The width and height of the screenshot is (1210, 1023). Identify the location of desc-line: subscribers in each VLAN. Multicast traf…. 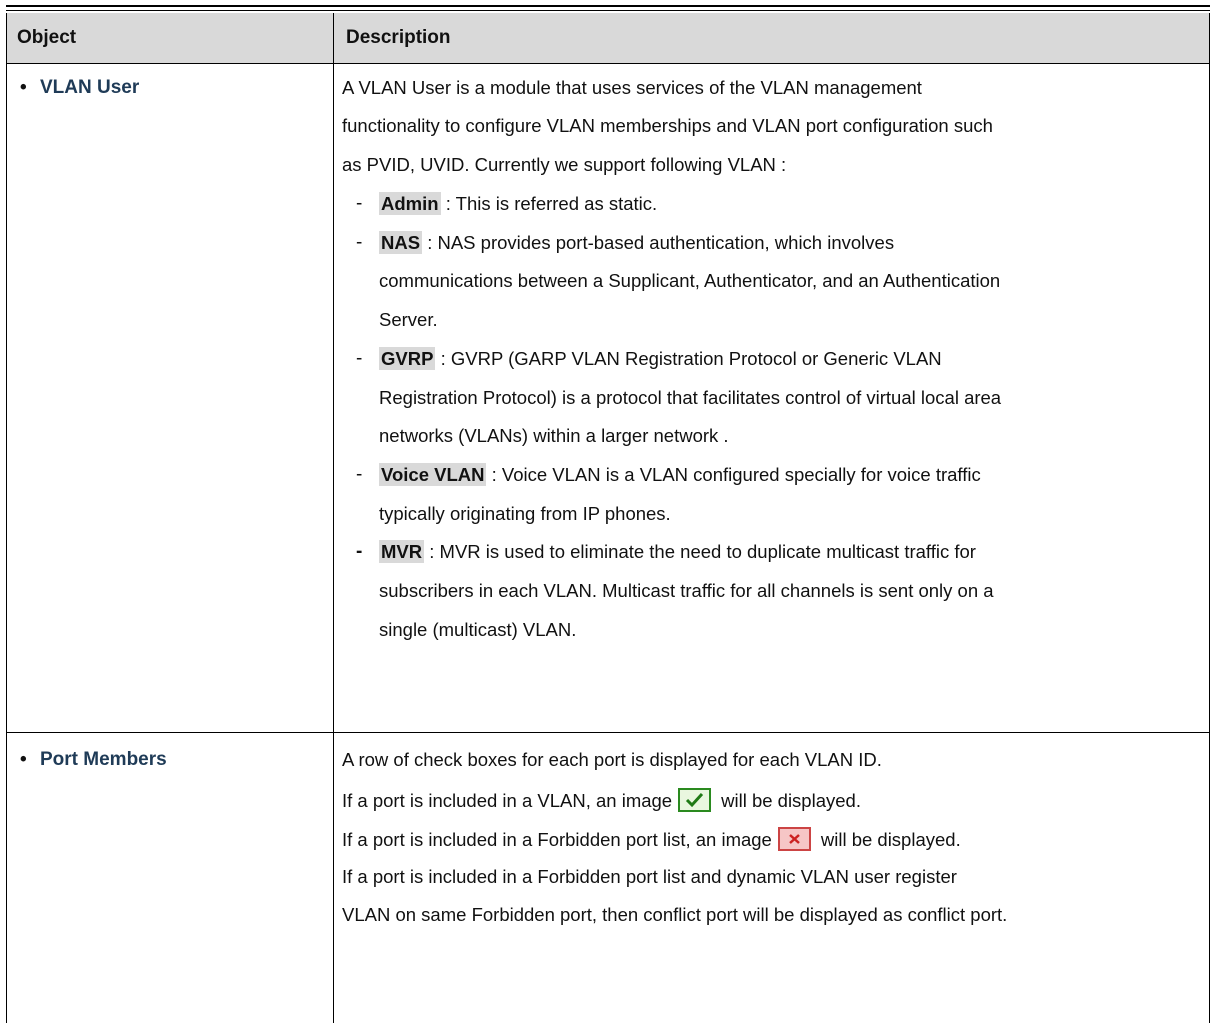
(686, 590).